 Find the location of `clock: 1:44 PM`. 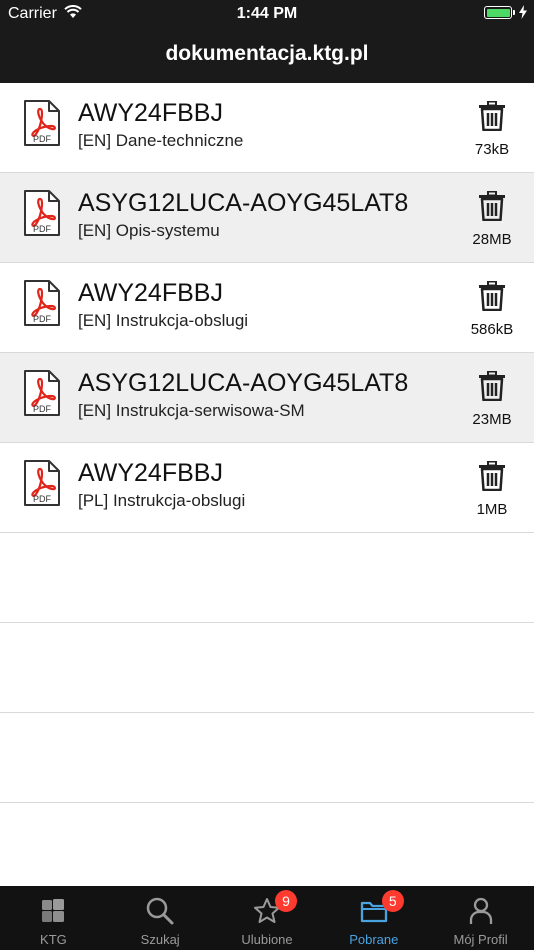

clock: 1:44 PM is located at coordinates (267, 13).